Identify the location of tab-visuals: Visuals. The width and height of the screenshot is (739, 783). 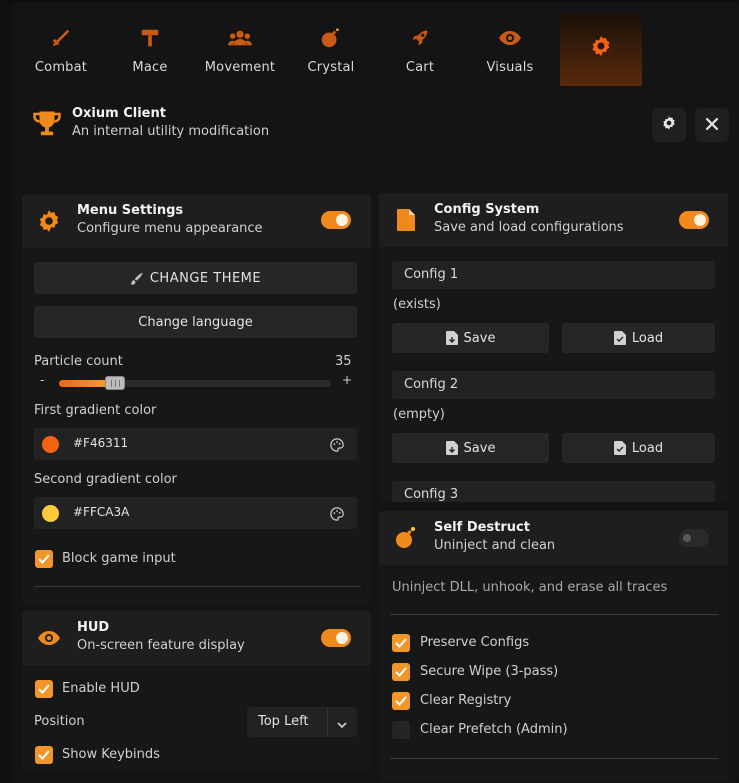
(510, 50).